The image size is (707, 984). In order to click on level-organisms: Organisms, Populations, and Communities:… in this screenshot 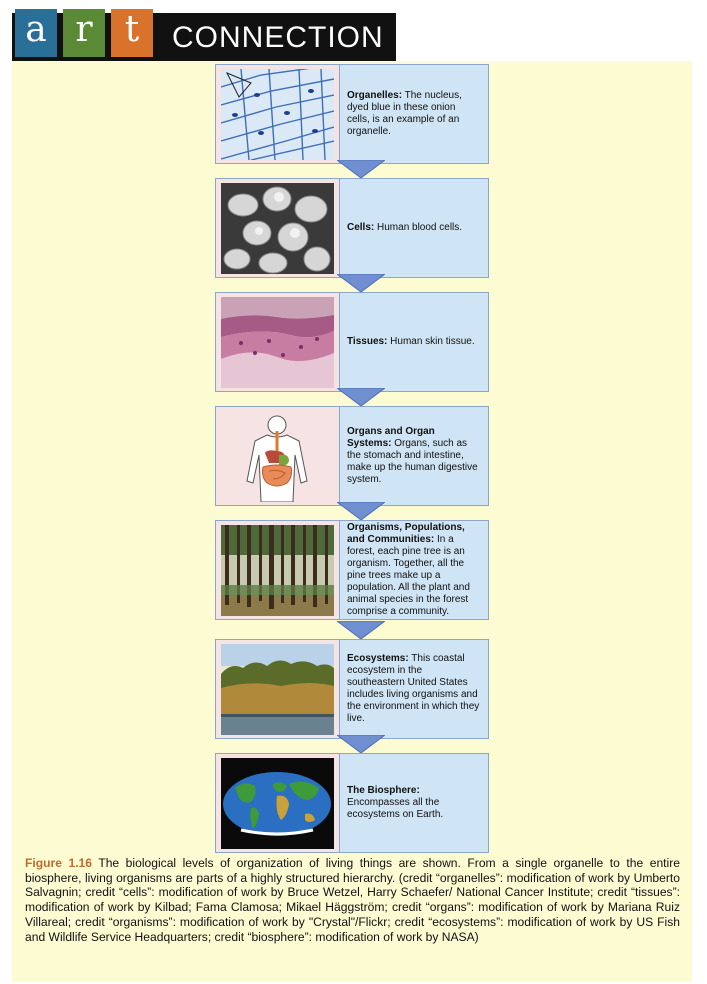, I will do `click(352, 570)`.